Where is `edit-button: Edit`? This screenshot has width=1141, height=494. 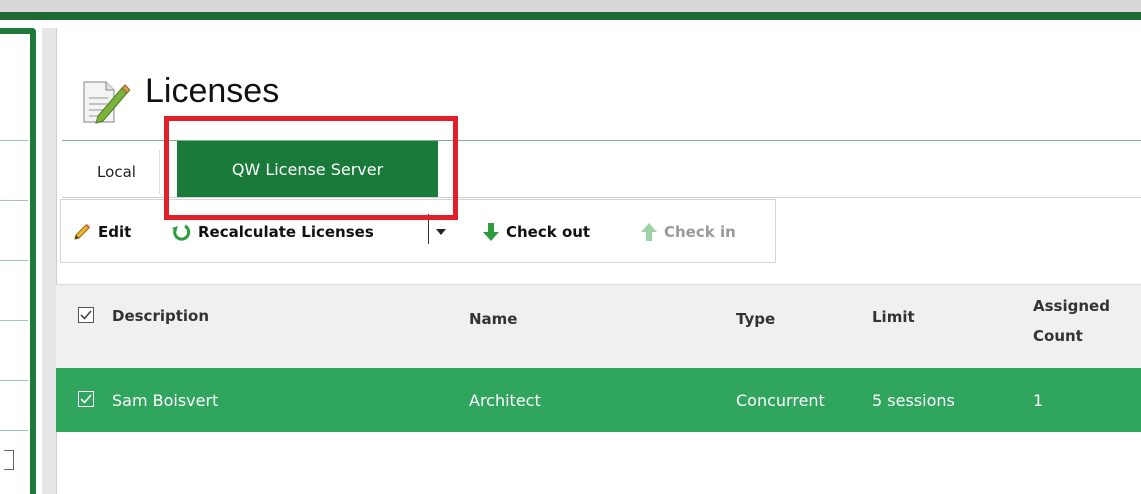 edit-button: Edit is located at coordinates (101, 232).